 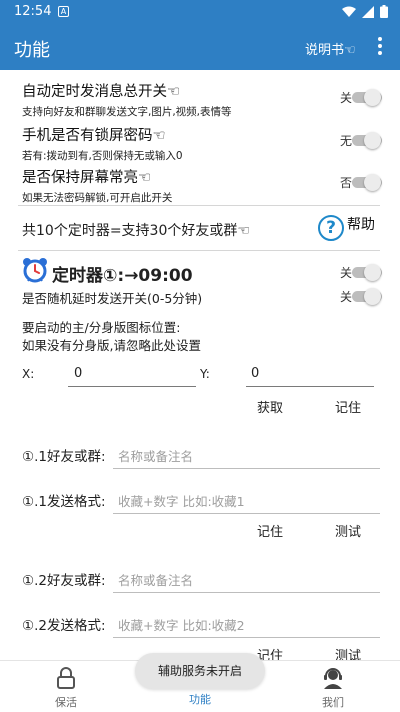 I want to click on setting-subtitle: 如果无法密码解锁,可开启此开关, so click(x=97, y=198).